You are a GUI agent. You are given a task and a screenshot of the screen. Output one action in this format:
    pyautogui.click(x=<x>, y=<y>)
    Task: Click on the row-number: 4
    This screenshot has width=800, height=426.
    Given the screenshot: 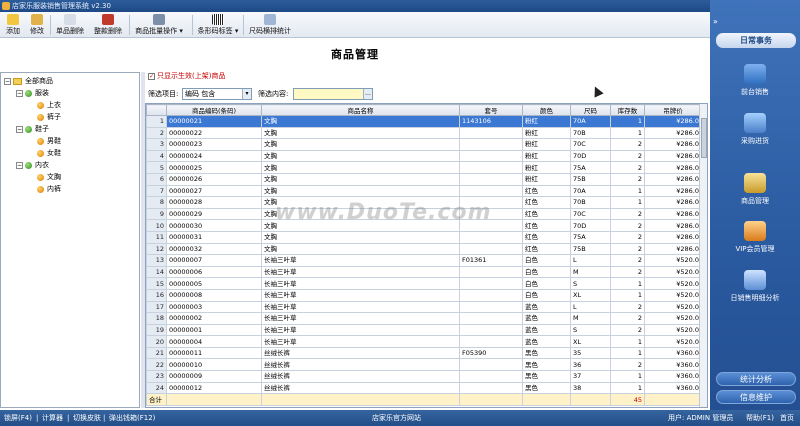 What is the action you would take?
    pyautogui.click(x=156, y=156)
    